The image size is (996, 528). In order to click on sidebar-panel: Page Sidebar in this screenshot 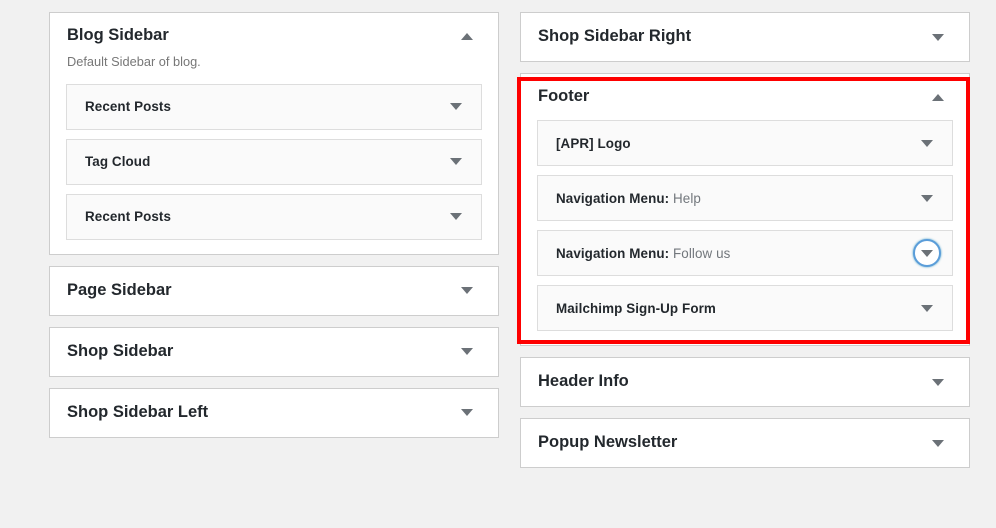, I will do `click(274, 290)`.